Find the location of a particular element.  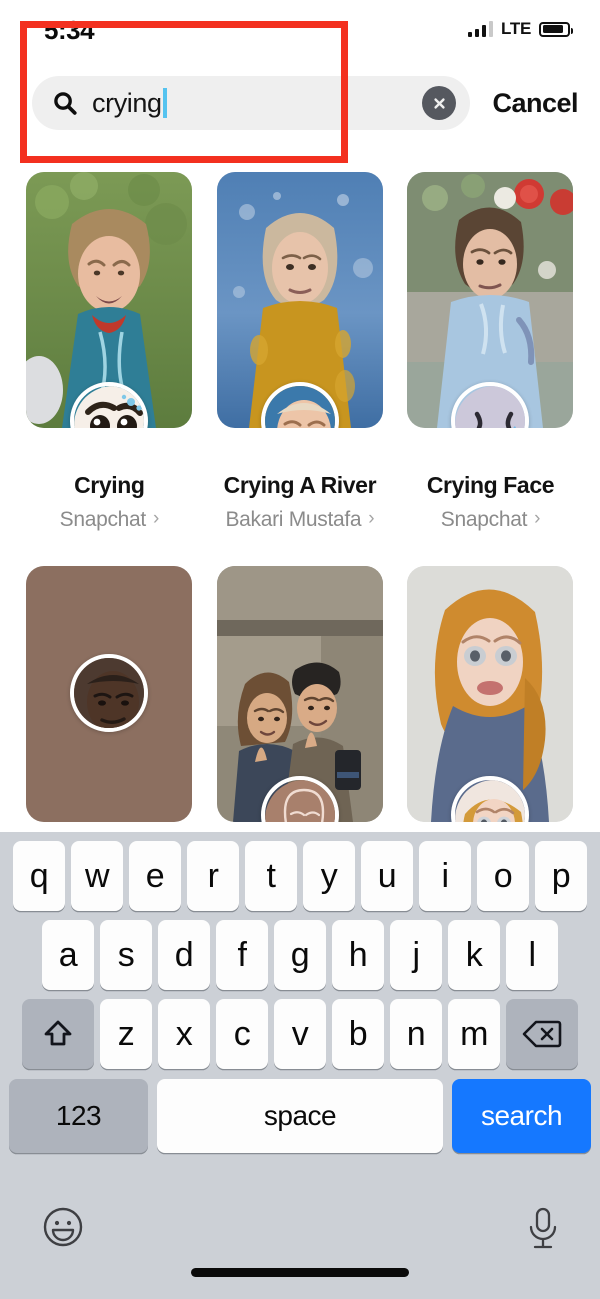

status-indicators: LTE is located at coordinates (520, 29).